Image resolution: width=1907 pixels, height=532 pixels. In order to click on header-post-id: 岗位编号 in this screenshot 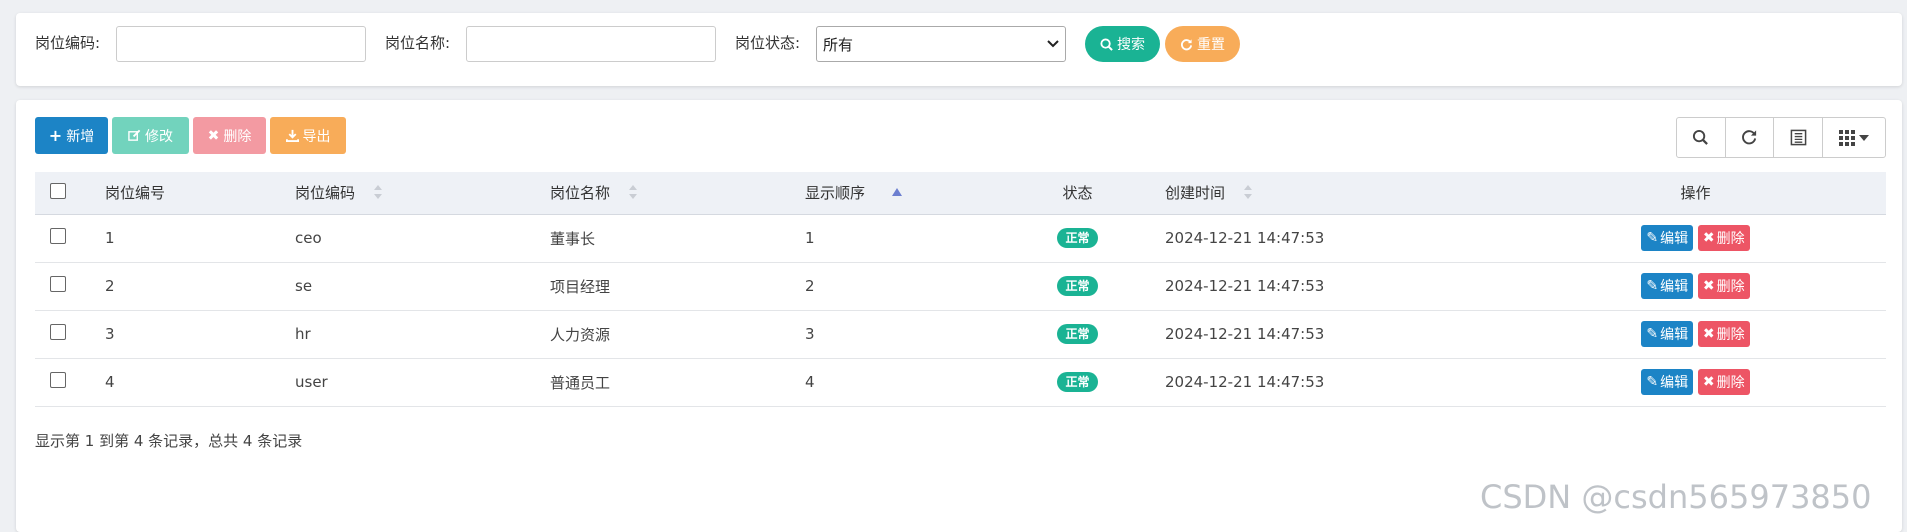, I will do `click(200, 193)`.